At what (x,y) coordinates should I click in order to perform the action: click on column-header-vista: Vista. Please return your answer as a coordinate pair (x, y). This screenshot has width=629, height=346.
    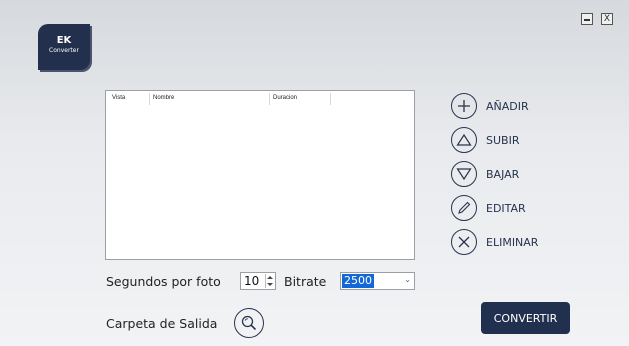
    Looking at the image, I should click on (118, 98).